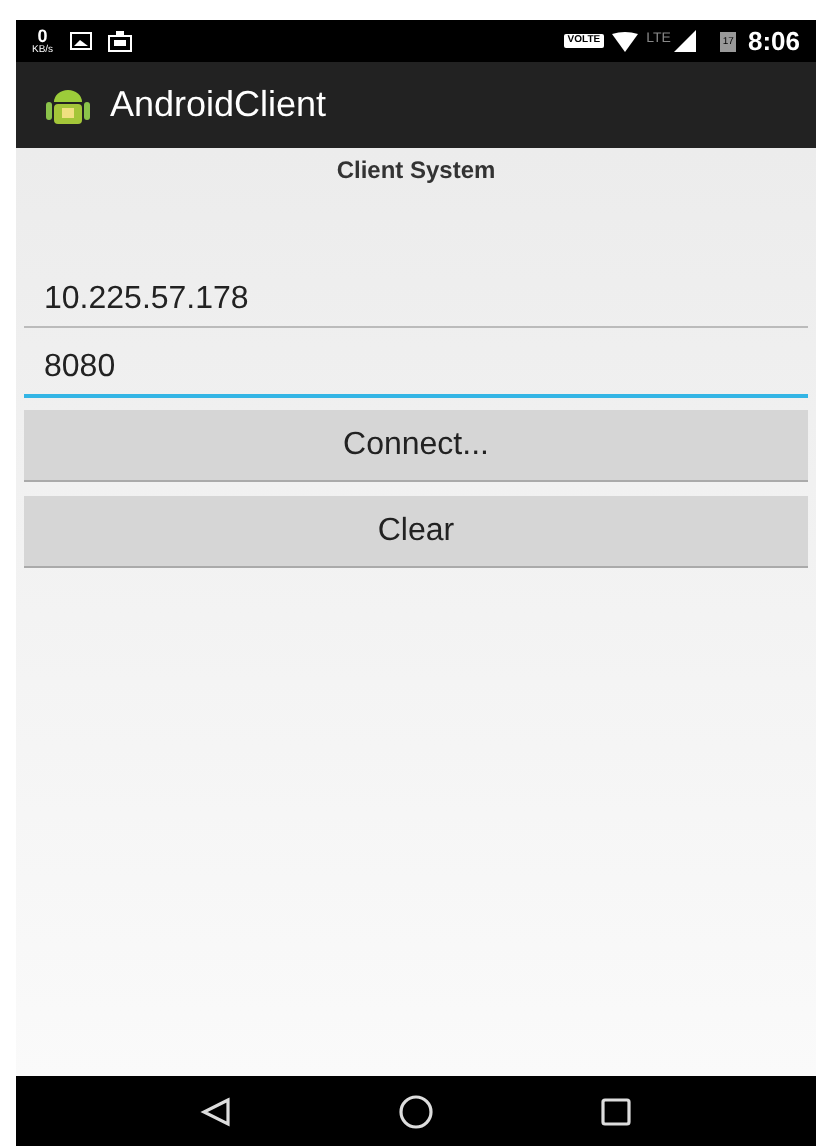  What do you see at coordinates (415, 1111) in the screenshot?
I see `home-icon` at bounding box center [415, 1111].